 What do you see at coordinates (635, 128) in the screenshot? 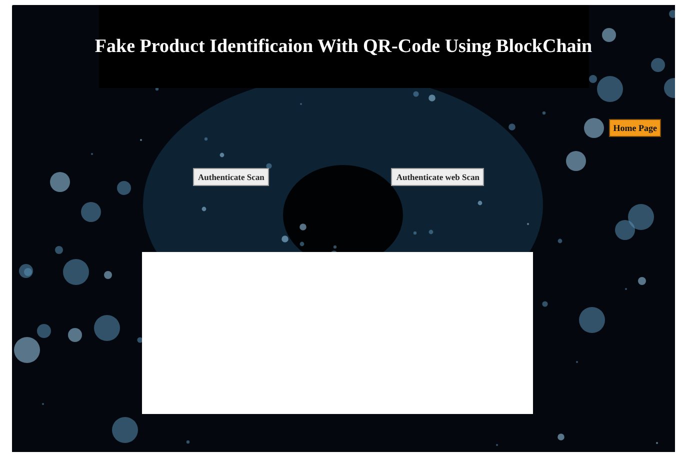
I see `home-page-button: Home Page` at bounding box center [635, 128].